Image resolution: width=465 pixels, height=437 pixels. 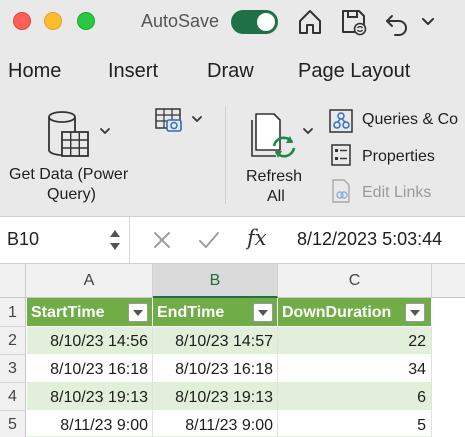 What do you see at coordinates (397, 192) in the screenshot?
I see `edit-links-label: Edit Links` at bounding box center [397, 192].